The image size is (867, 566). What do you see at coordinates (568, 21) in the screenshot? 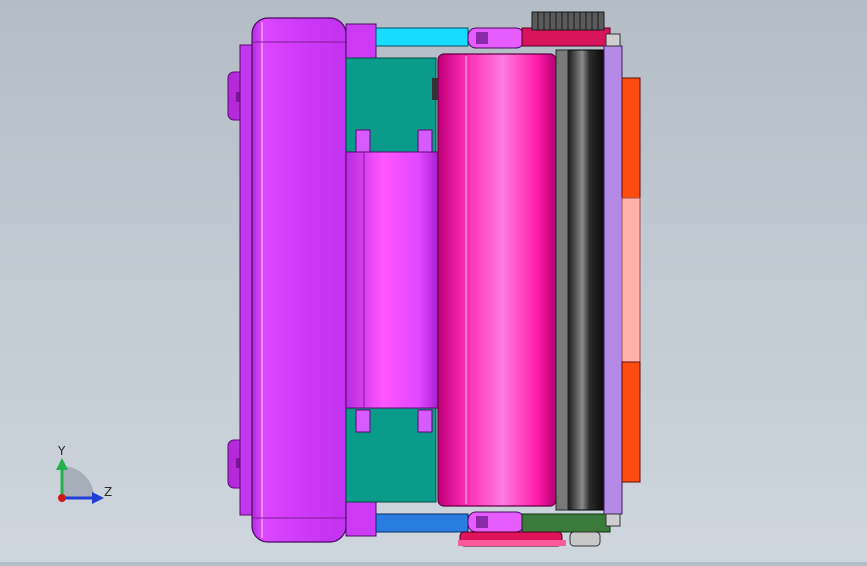
I see `gear-top` at bounding box center [568, 21].